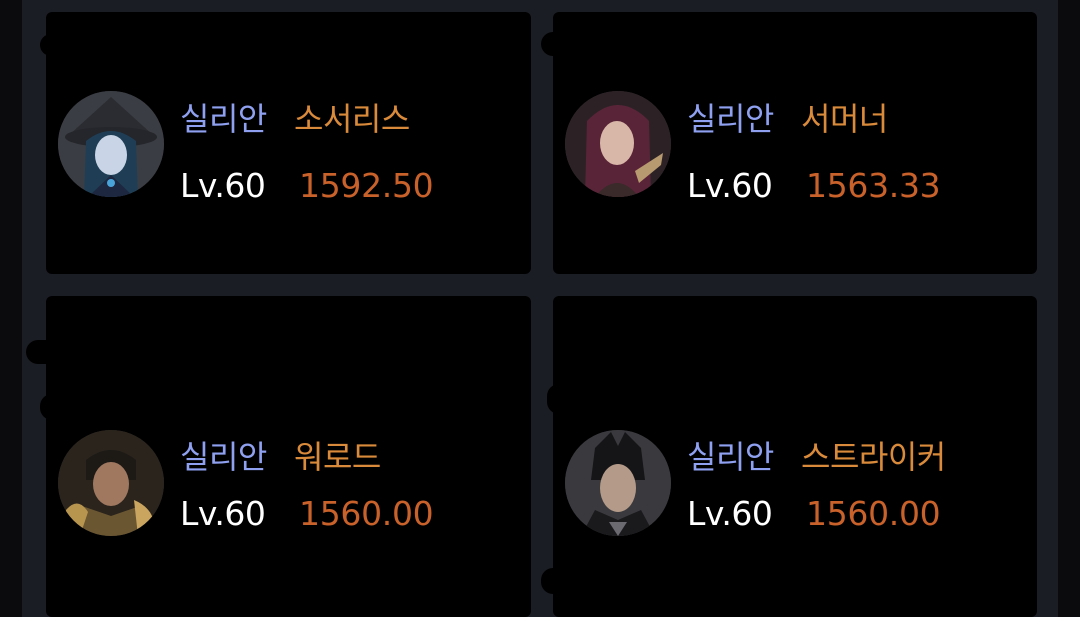 The image size is (1080, 617). What do you see at coordinates (111, 144) in the screenshot?
I see `sorceress-portrait-icon` at bounding box center [111, 144].